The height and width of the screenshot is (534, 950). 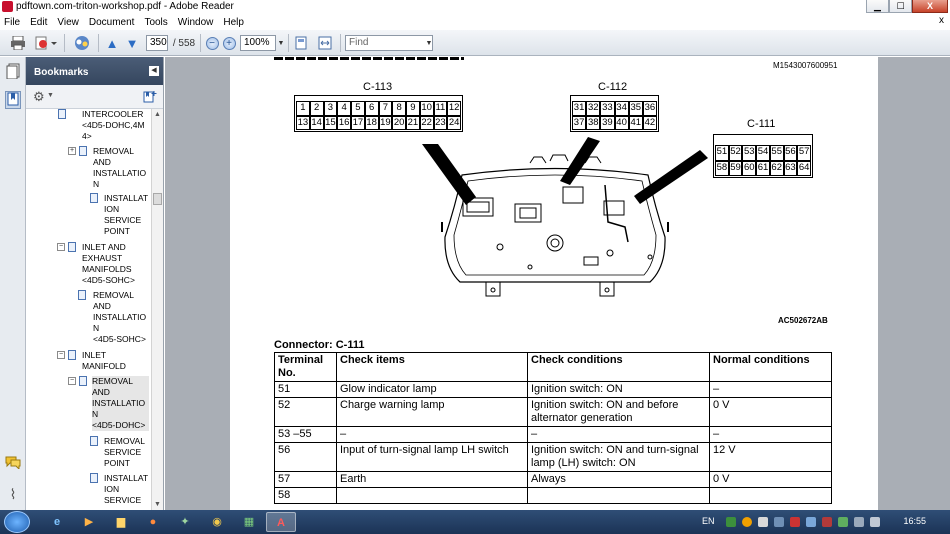 What do you see at coordinates (305, 389) in the screenshot?
I see `table-cell: 51` at bounding box center [305, 389].